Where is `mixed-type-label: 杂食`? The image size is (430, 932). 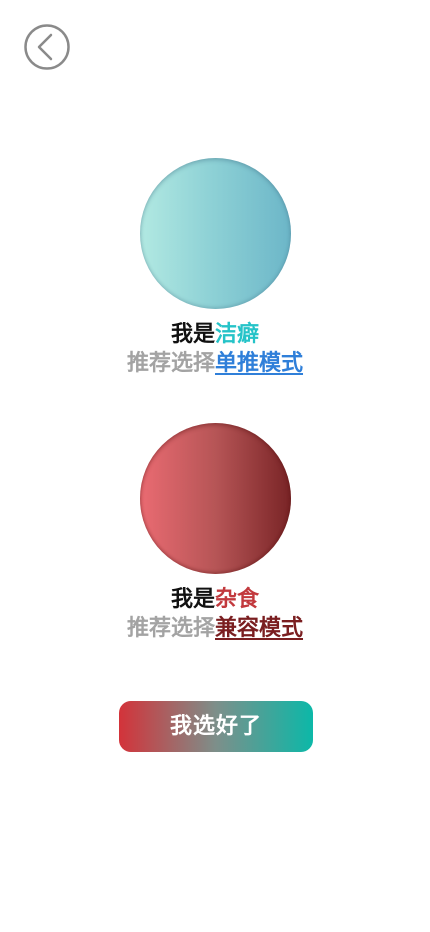 mixed-type-label: 杂食 is located at coordinates (237, 599).